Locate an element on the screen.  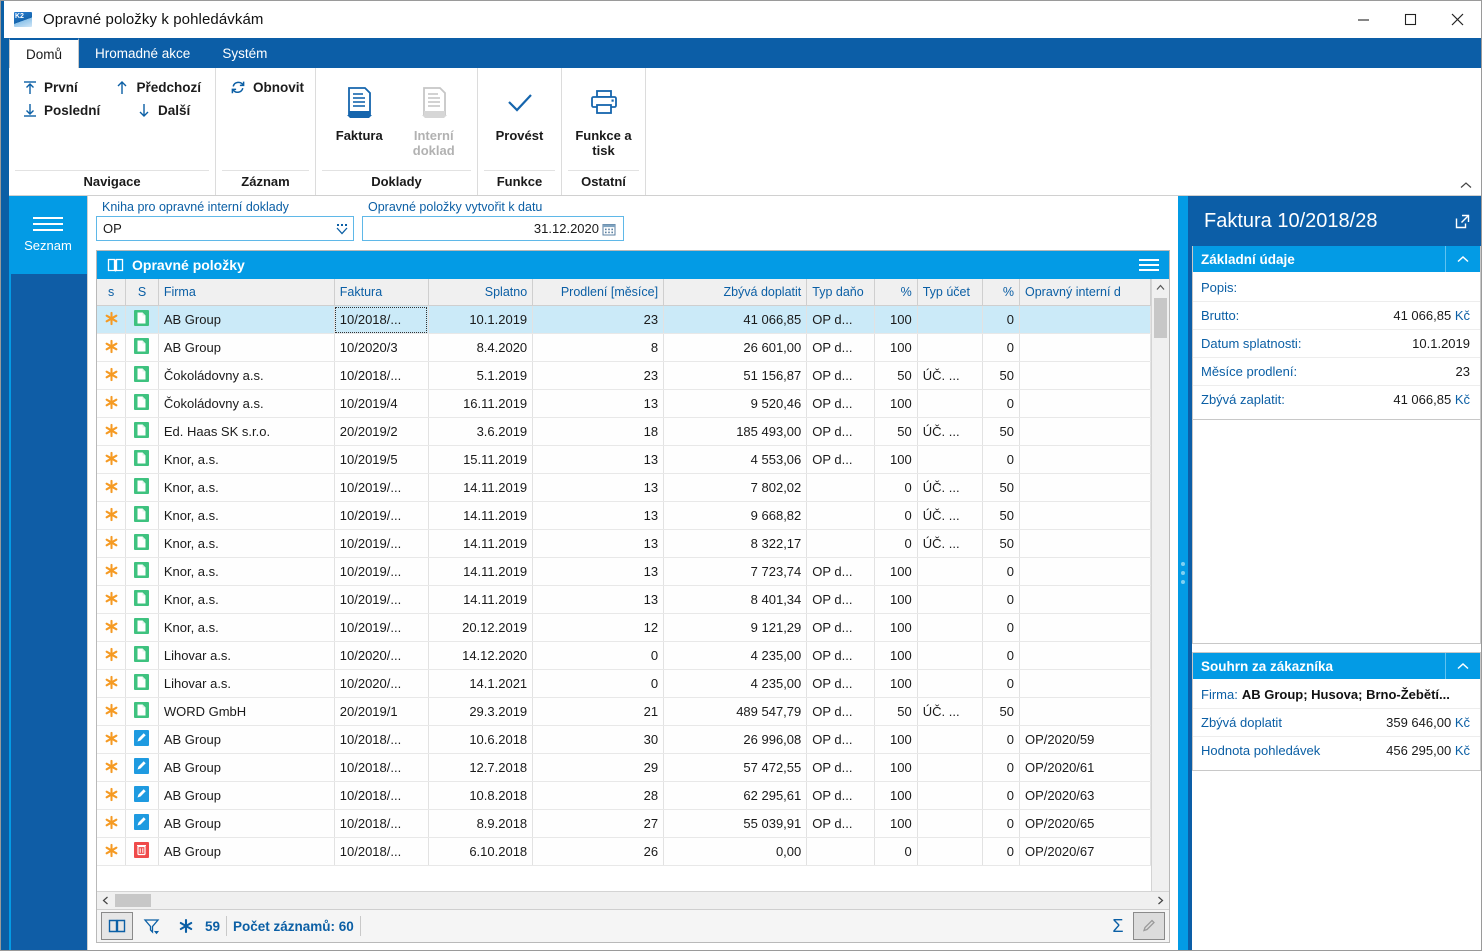
cell-splatno: 16.11.2019 is located at coordinates (481, 403).